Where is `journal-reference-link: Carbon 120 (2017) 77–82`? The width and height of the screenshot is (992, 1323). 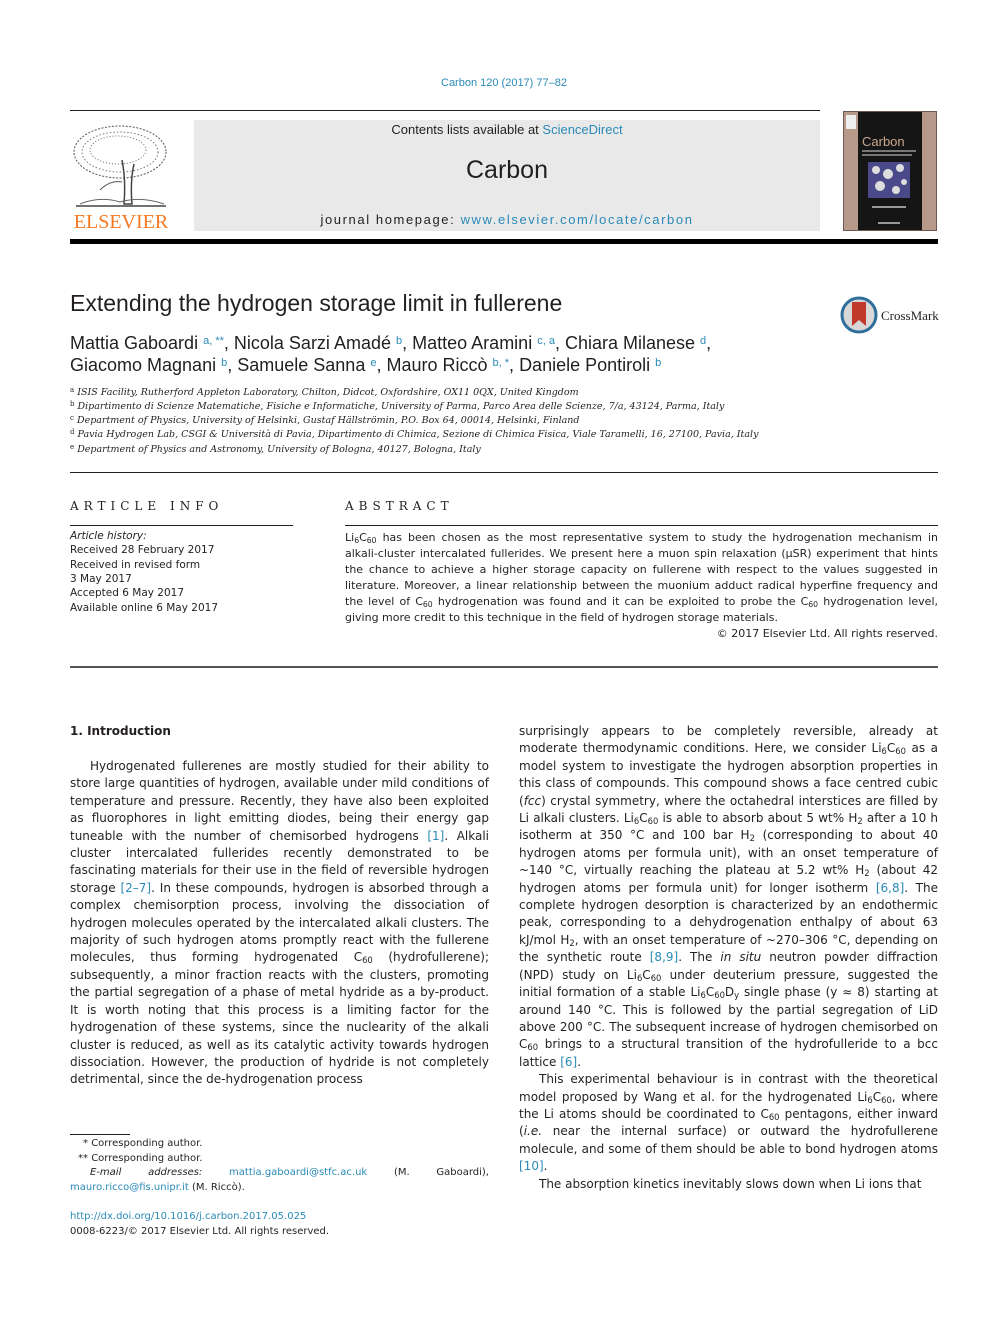
journal-reference-link: Carbon 120 (2017) 77–82 is located at coordinates (496, 83).